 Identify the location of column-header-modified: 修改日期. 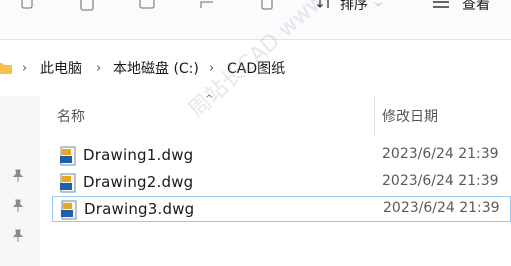
(410, 116).